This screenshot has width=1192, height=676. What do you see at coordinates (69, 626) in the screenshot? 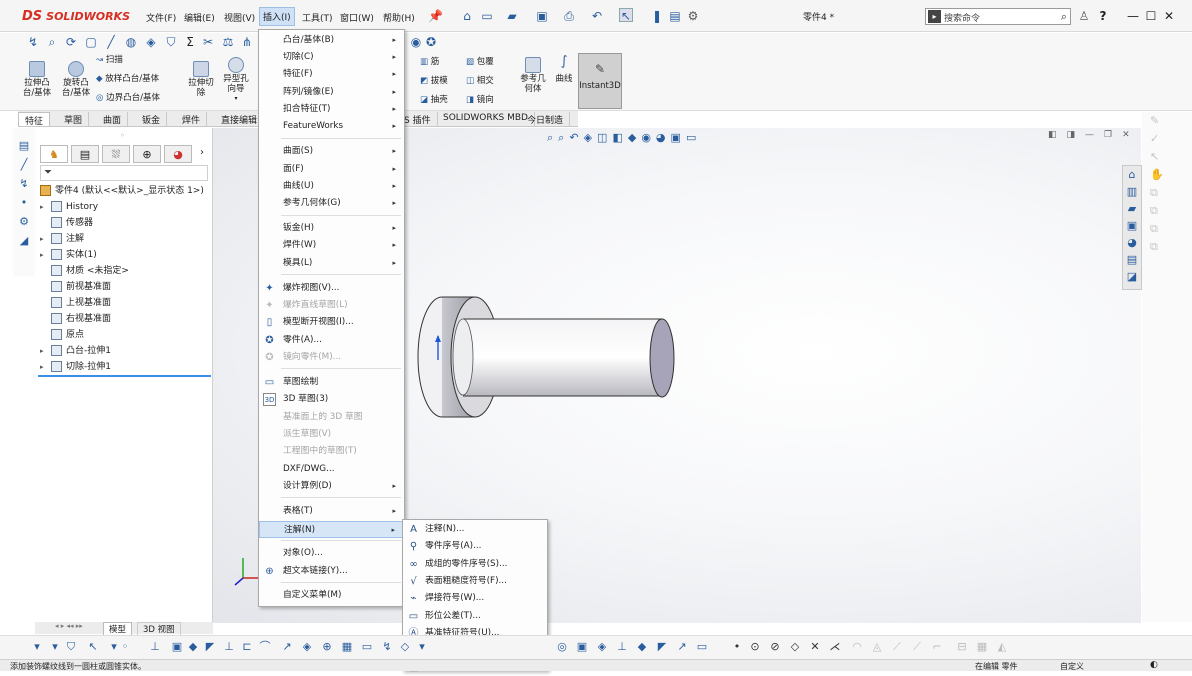
I see `tab-nav-icons: ◂ ▸ ◂◂ ▸▸` at bounding box center [69, 626].